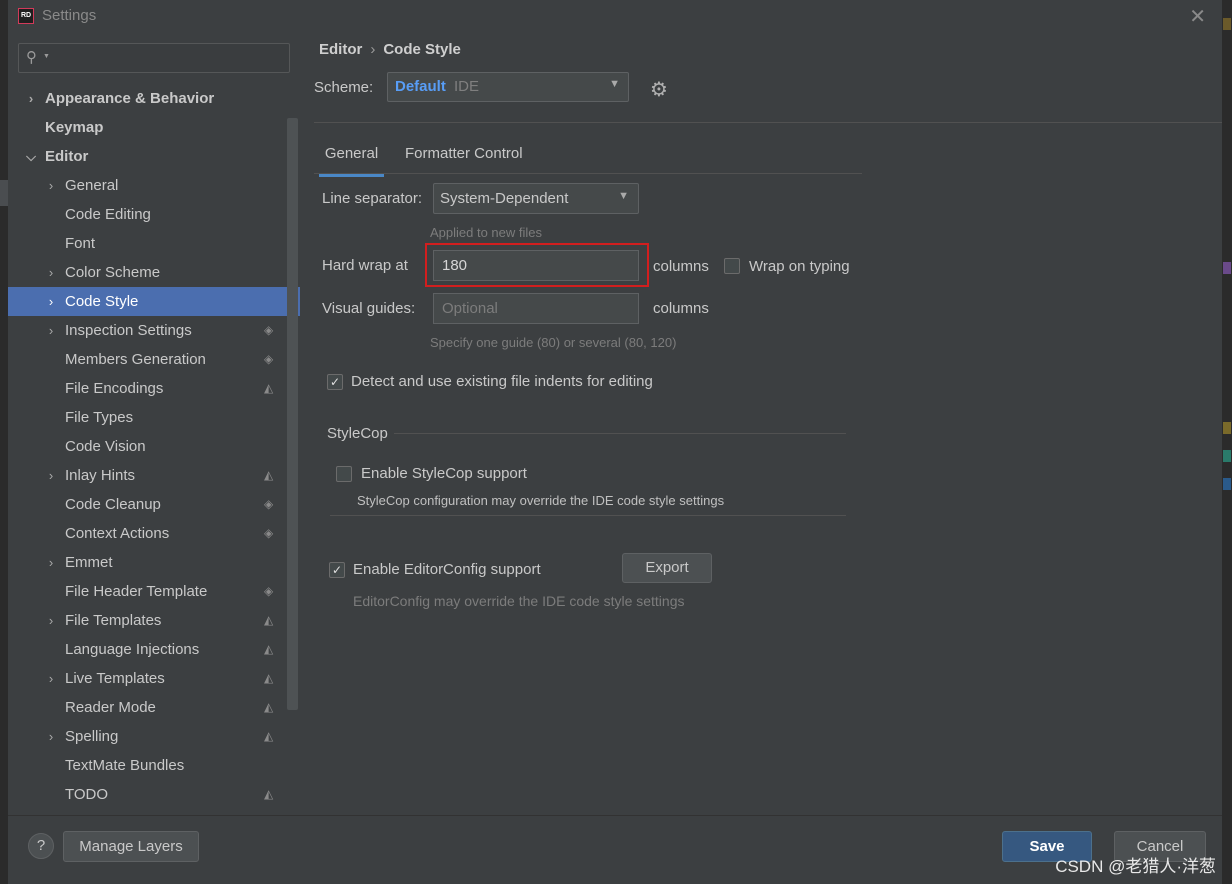 This screenshot has height=884, width=1232. Describe the element at coordinates (125, 765) in the screenshot. I see `sidebar-item-label: TextMate Bundles` at that location.